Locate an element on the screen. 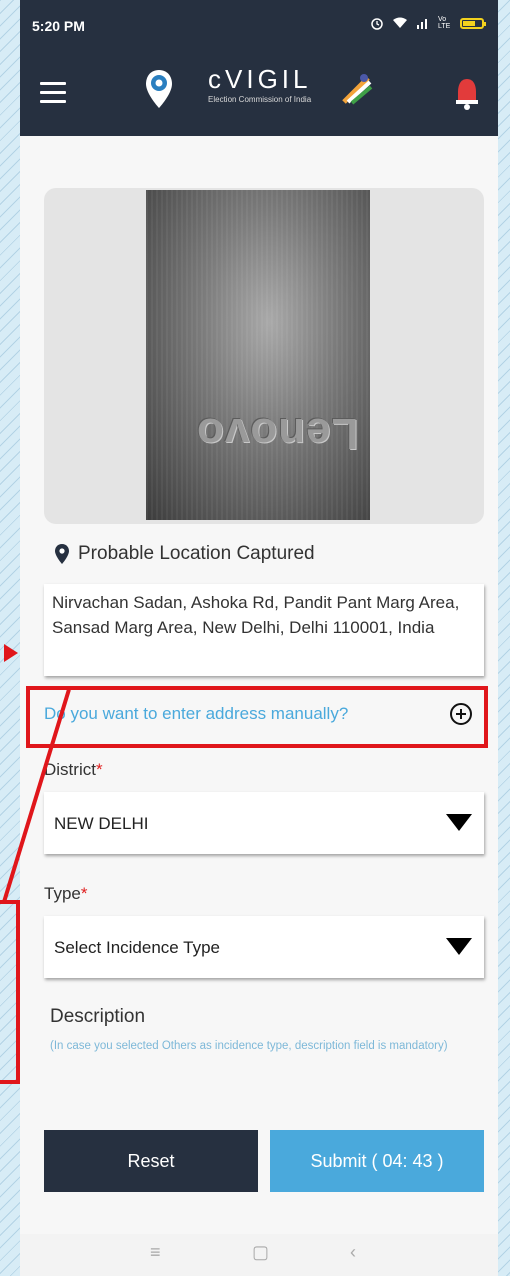 This screenshot has width=510, height=1276. signal-icon is located at coordinates (422, 24).